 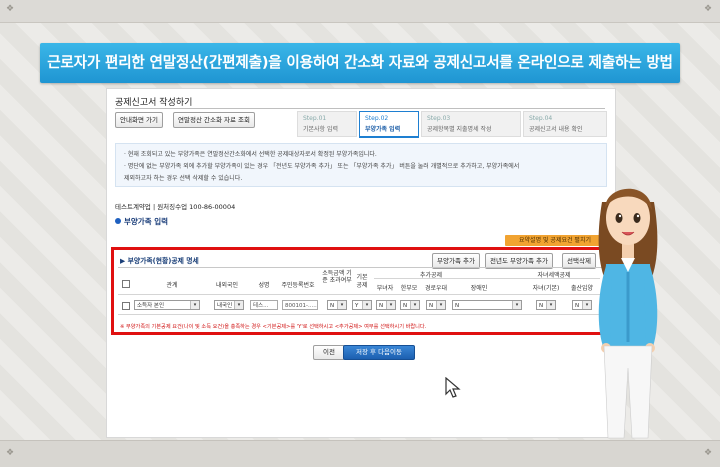 What do you see at coordinates (541, 118) in the screenshot?
I see `step-number: Step.04` at bounding box center [541, 118].